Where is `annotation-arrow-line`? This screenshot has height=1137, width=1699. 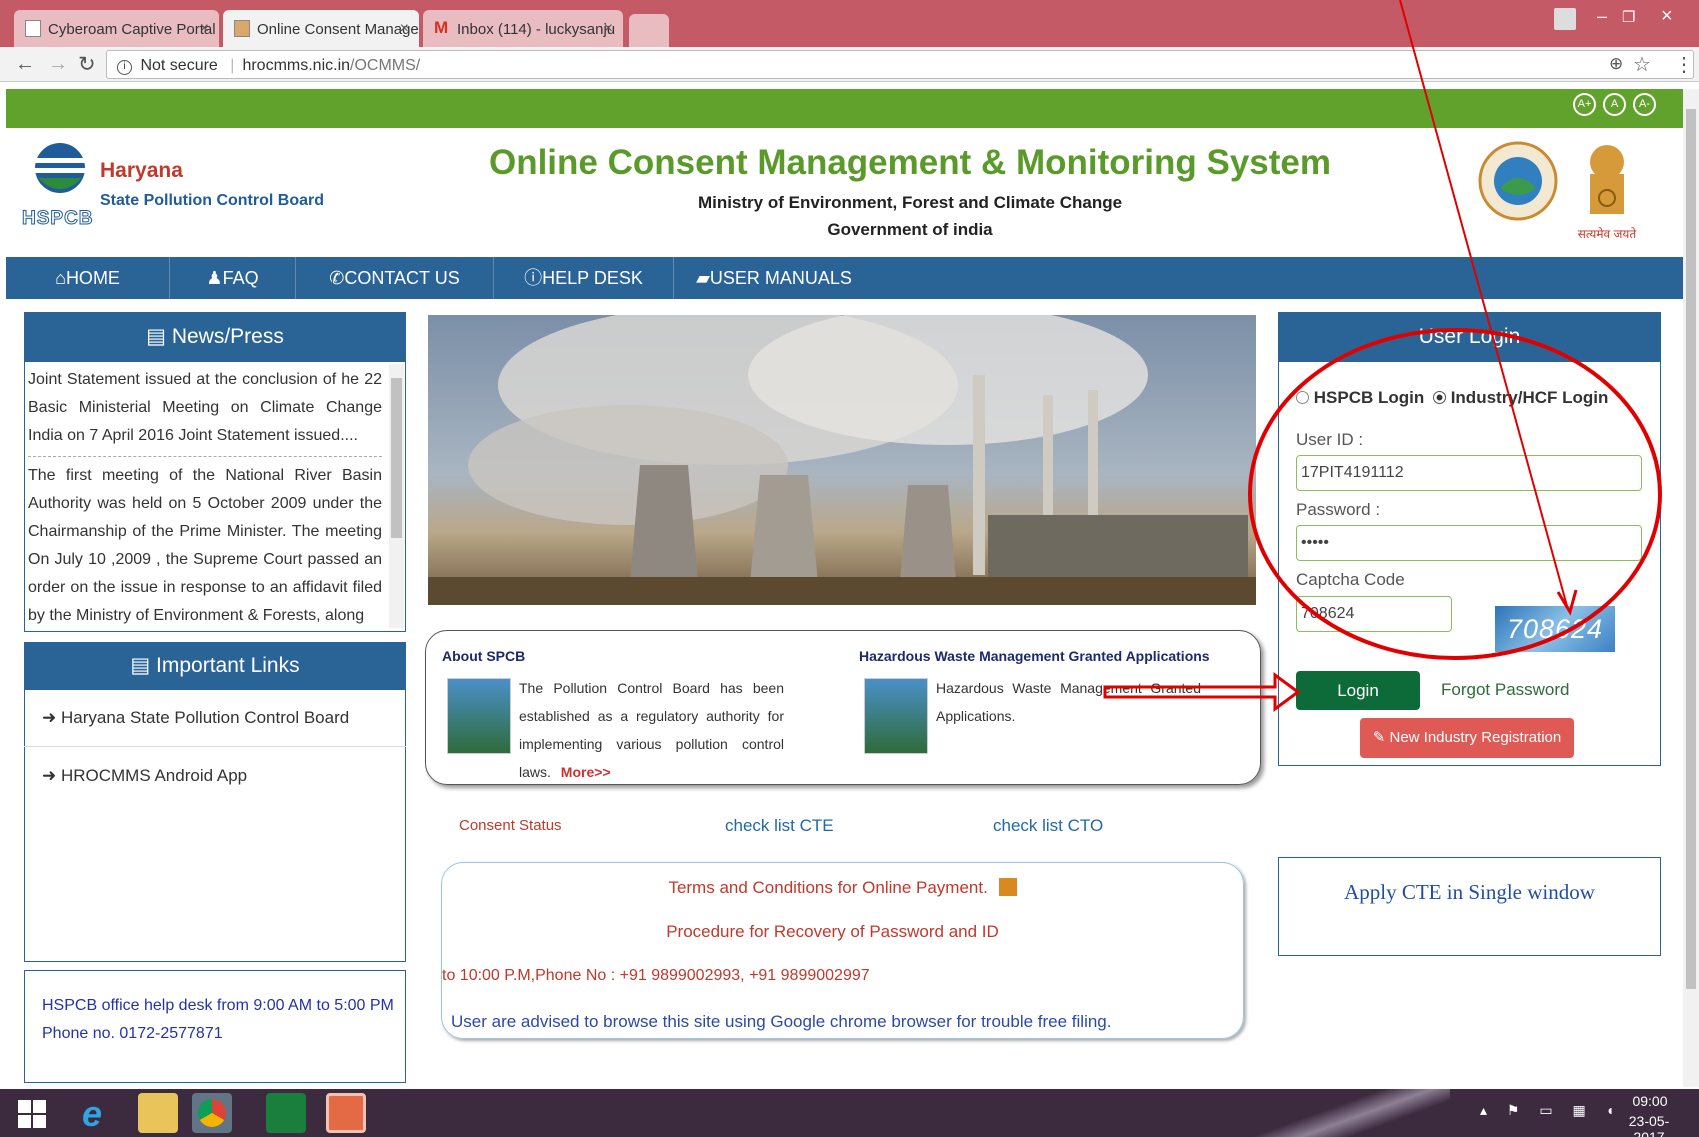
annotation-arrow-line is located at coordinates (1483, 303).